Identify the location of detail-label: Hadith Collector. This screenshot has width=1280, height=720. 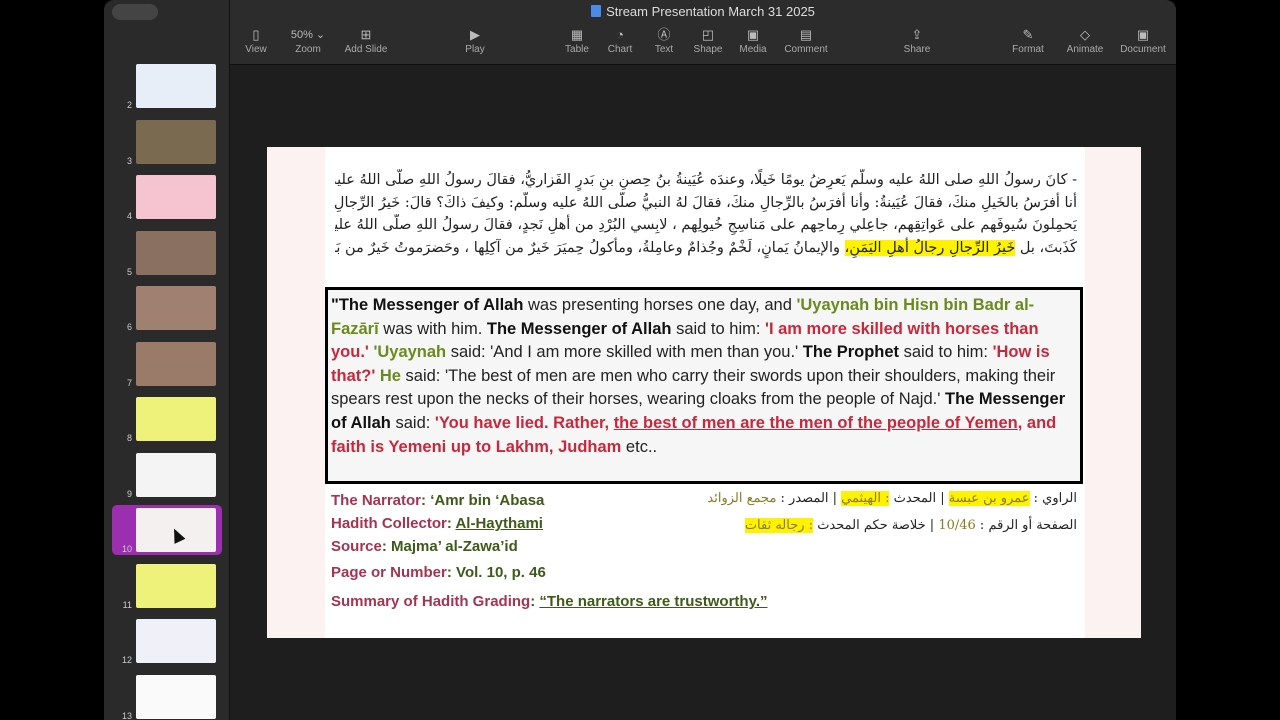
(389, 523).